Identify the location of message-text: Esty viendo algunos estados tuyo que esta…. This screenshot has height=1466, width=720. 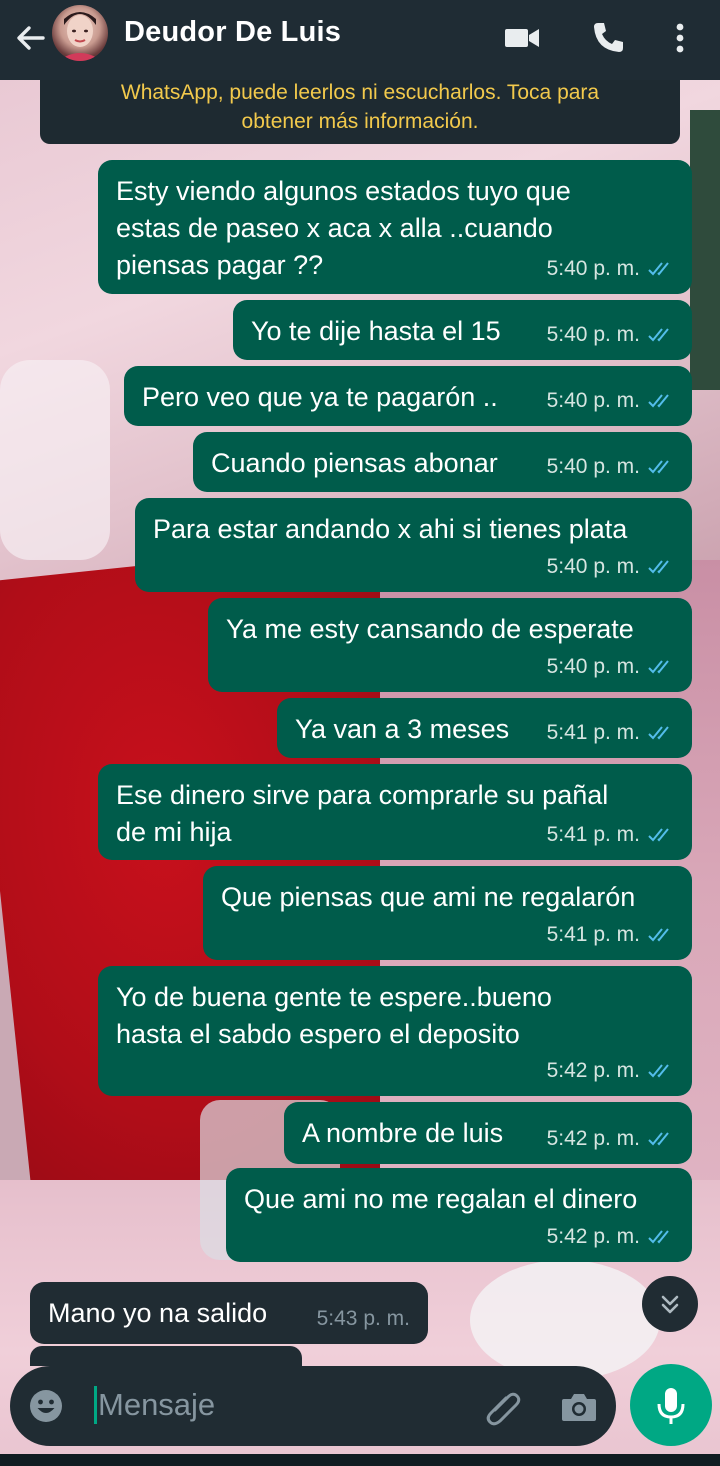
(343, 228).